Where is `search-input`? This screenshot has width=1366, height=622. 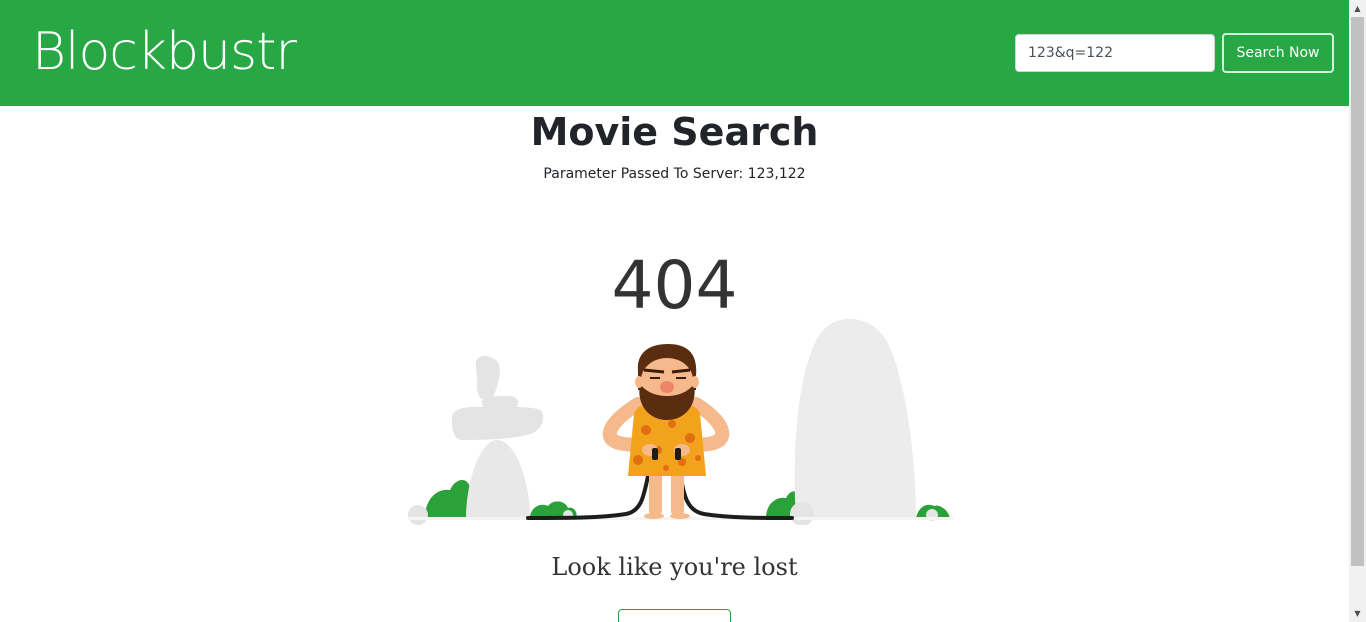 search-input is located at coordinates (1115, 53).